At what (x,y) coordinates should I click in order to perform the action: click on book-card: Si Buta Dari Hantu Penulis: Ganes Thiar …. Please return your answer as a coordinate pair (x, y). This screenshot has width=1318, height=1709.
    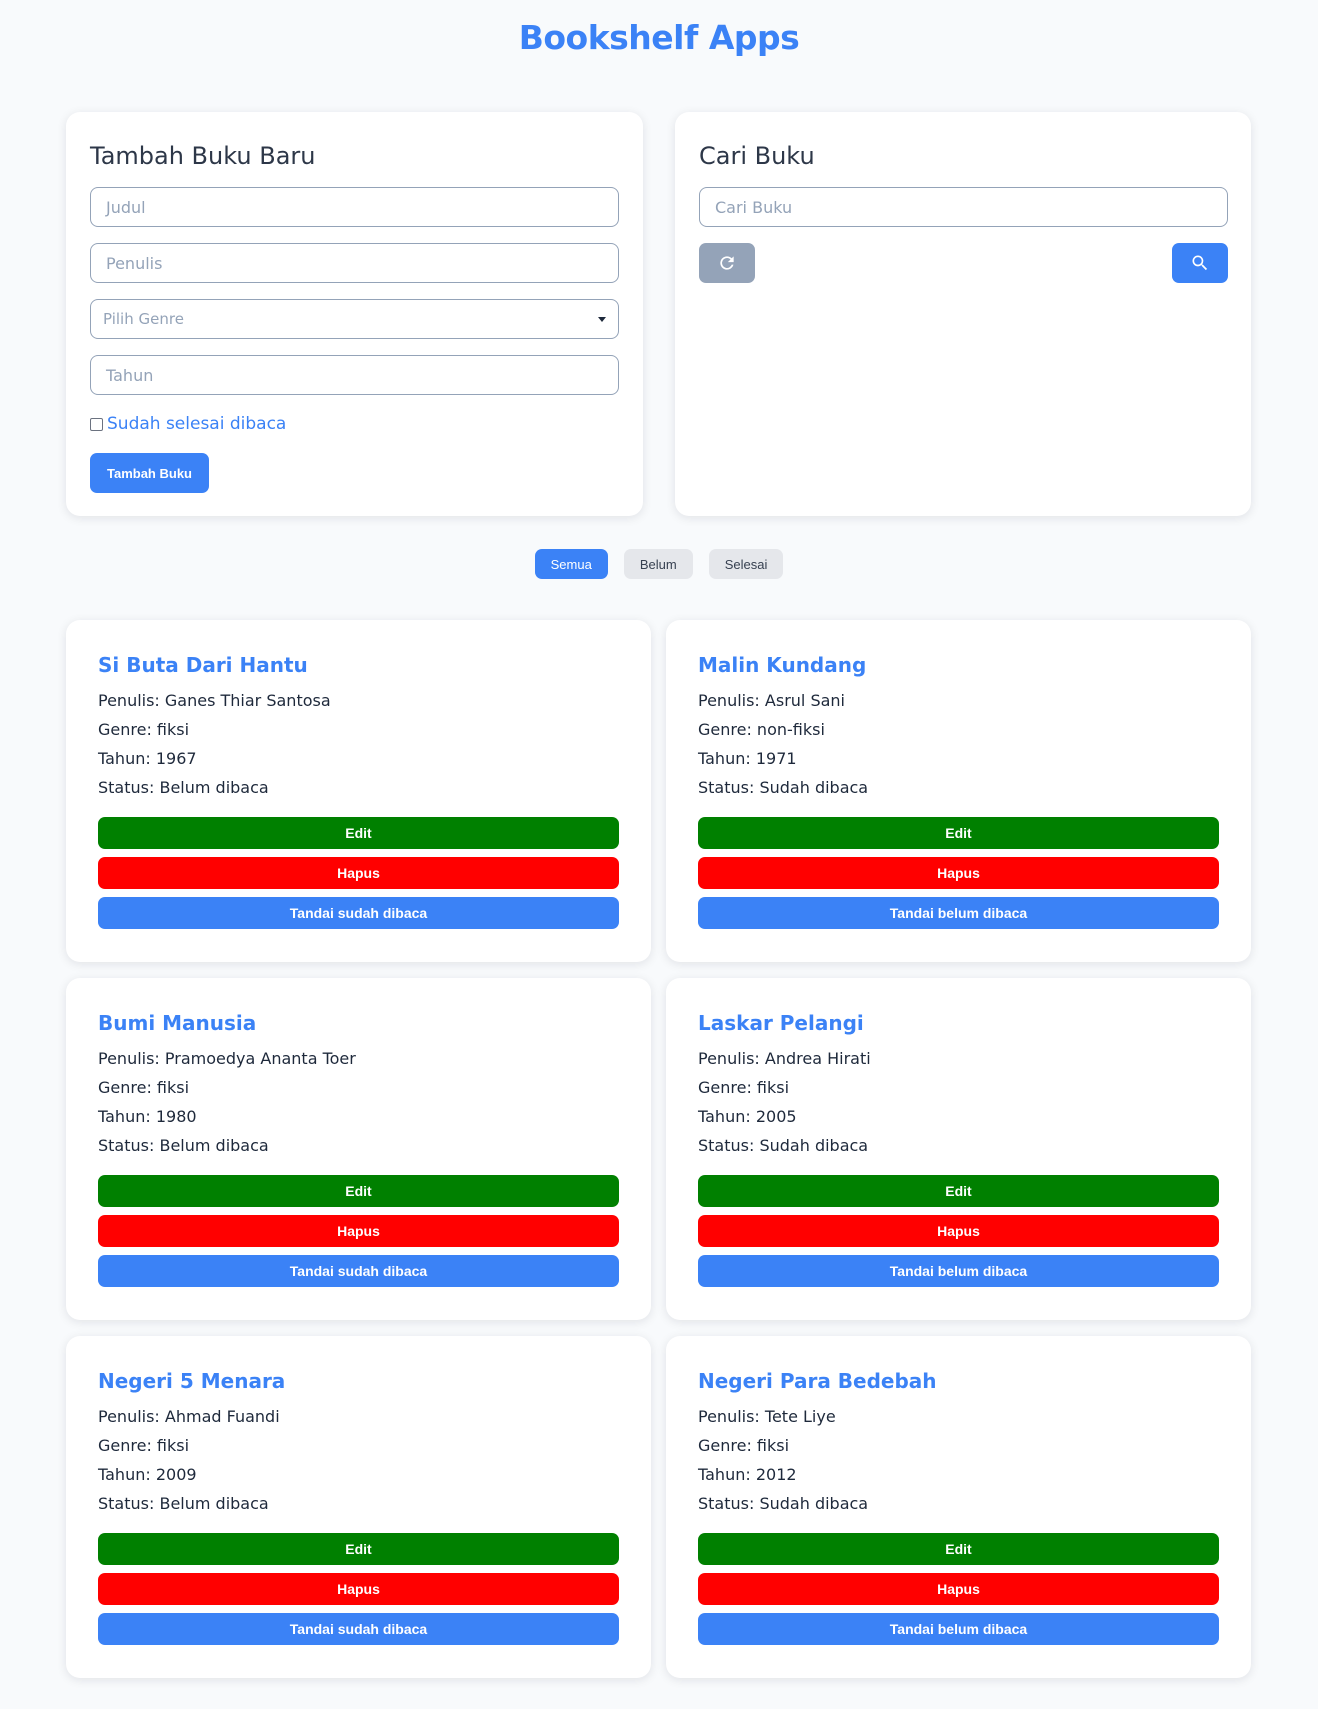
    Looking at the image, I should click on (358, 791).